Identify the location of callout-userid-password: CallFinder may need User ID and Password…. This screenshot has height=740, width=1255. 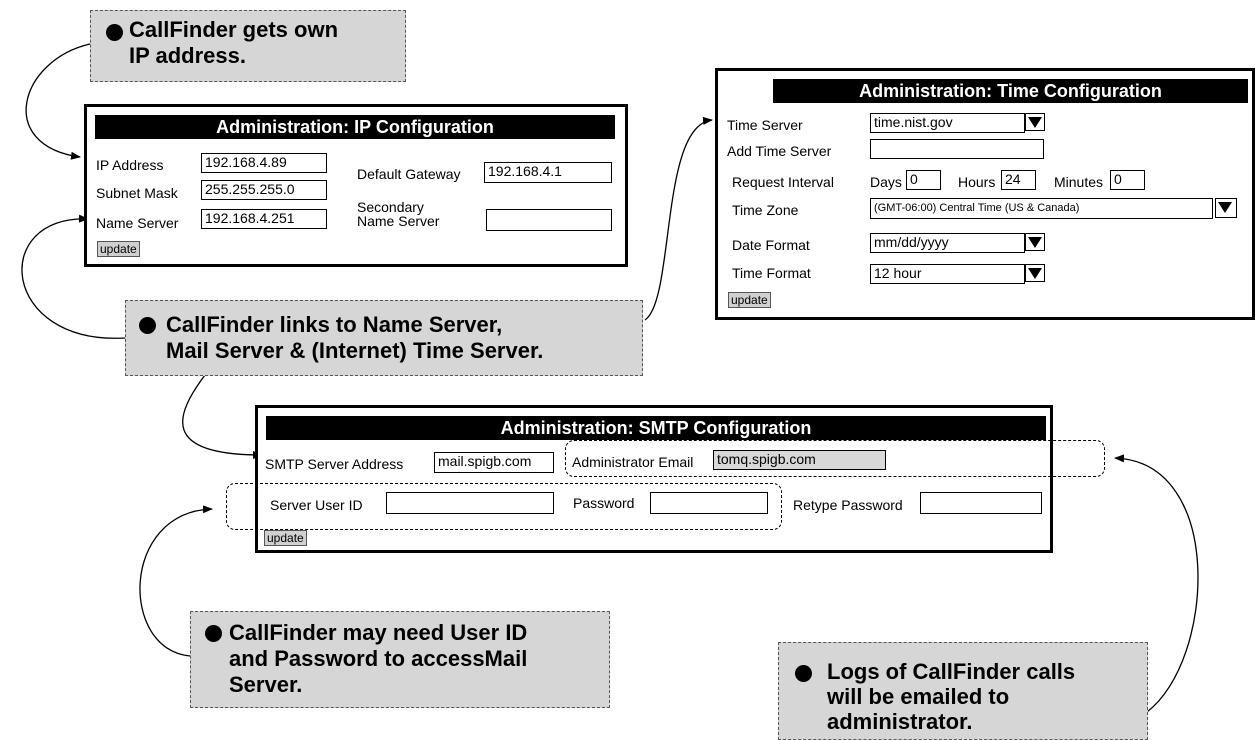
(400, 659).